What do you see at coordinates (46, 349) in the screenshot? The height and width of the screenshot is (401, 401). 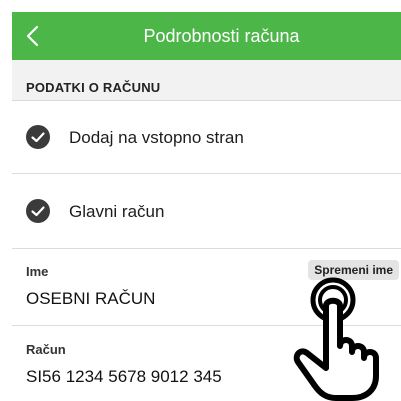 I see `account-label: Račun` at bounding box center [46, 349].